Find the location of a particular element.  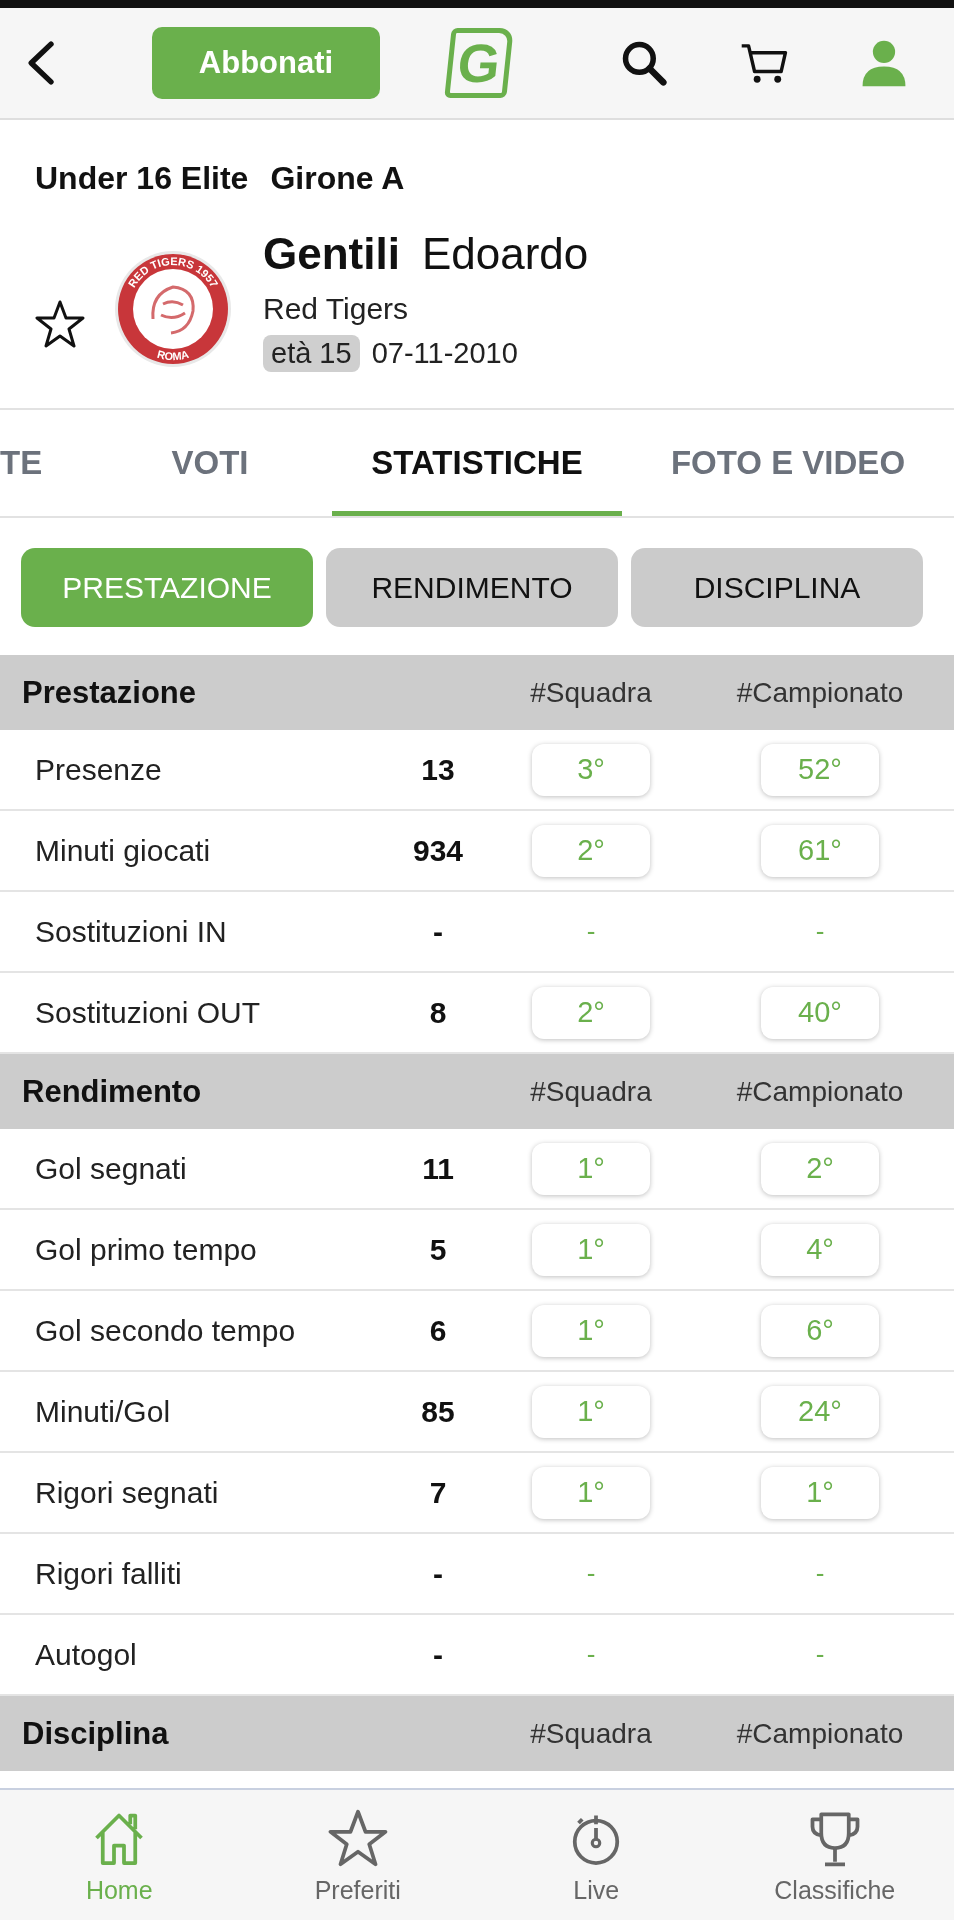

nav-tab: Home is located at coordinates (119, 1890).